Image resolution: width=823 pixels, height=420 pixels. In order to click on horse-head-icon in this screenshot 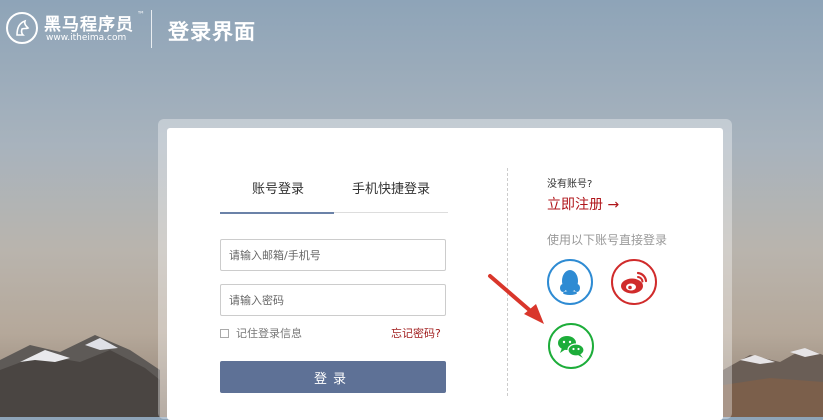, I will do `click(23, 27)`.